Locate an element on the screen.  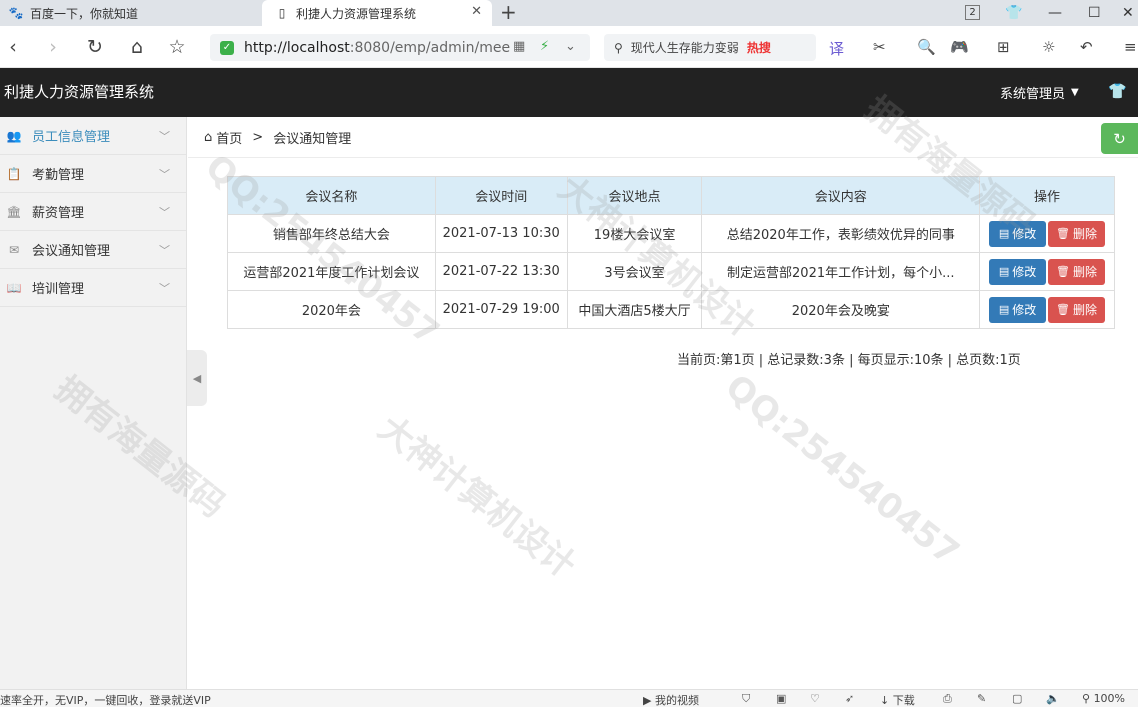
zoom-value: 100% is located at coordinates (1109, 698).